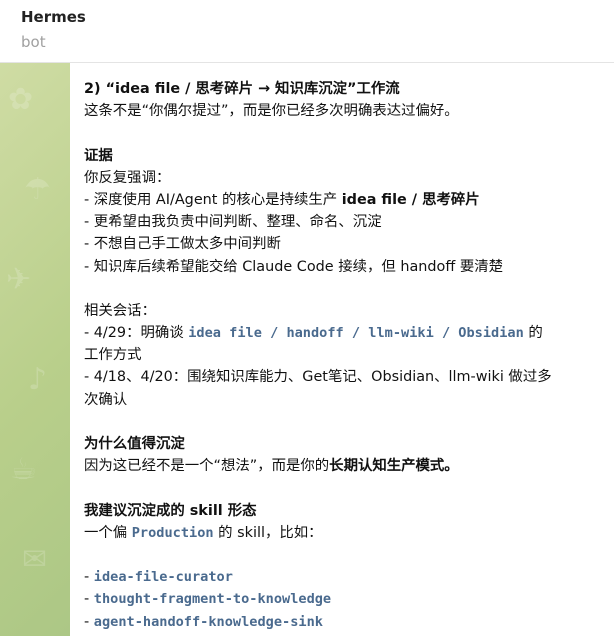 Image resolution: width=614 pixels, height=636 pixels. I want to click on skill-item: - agent-handoff-knowledge-sink, so click(203, 621).